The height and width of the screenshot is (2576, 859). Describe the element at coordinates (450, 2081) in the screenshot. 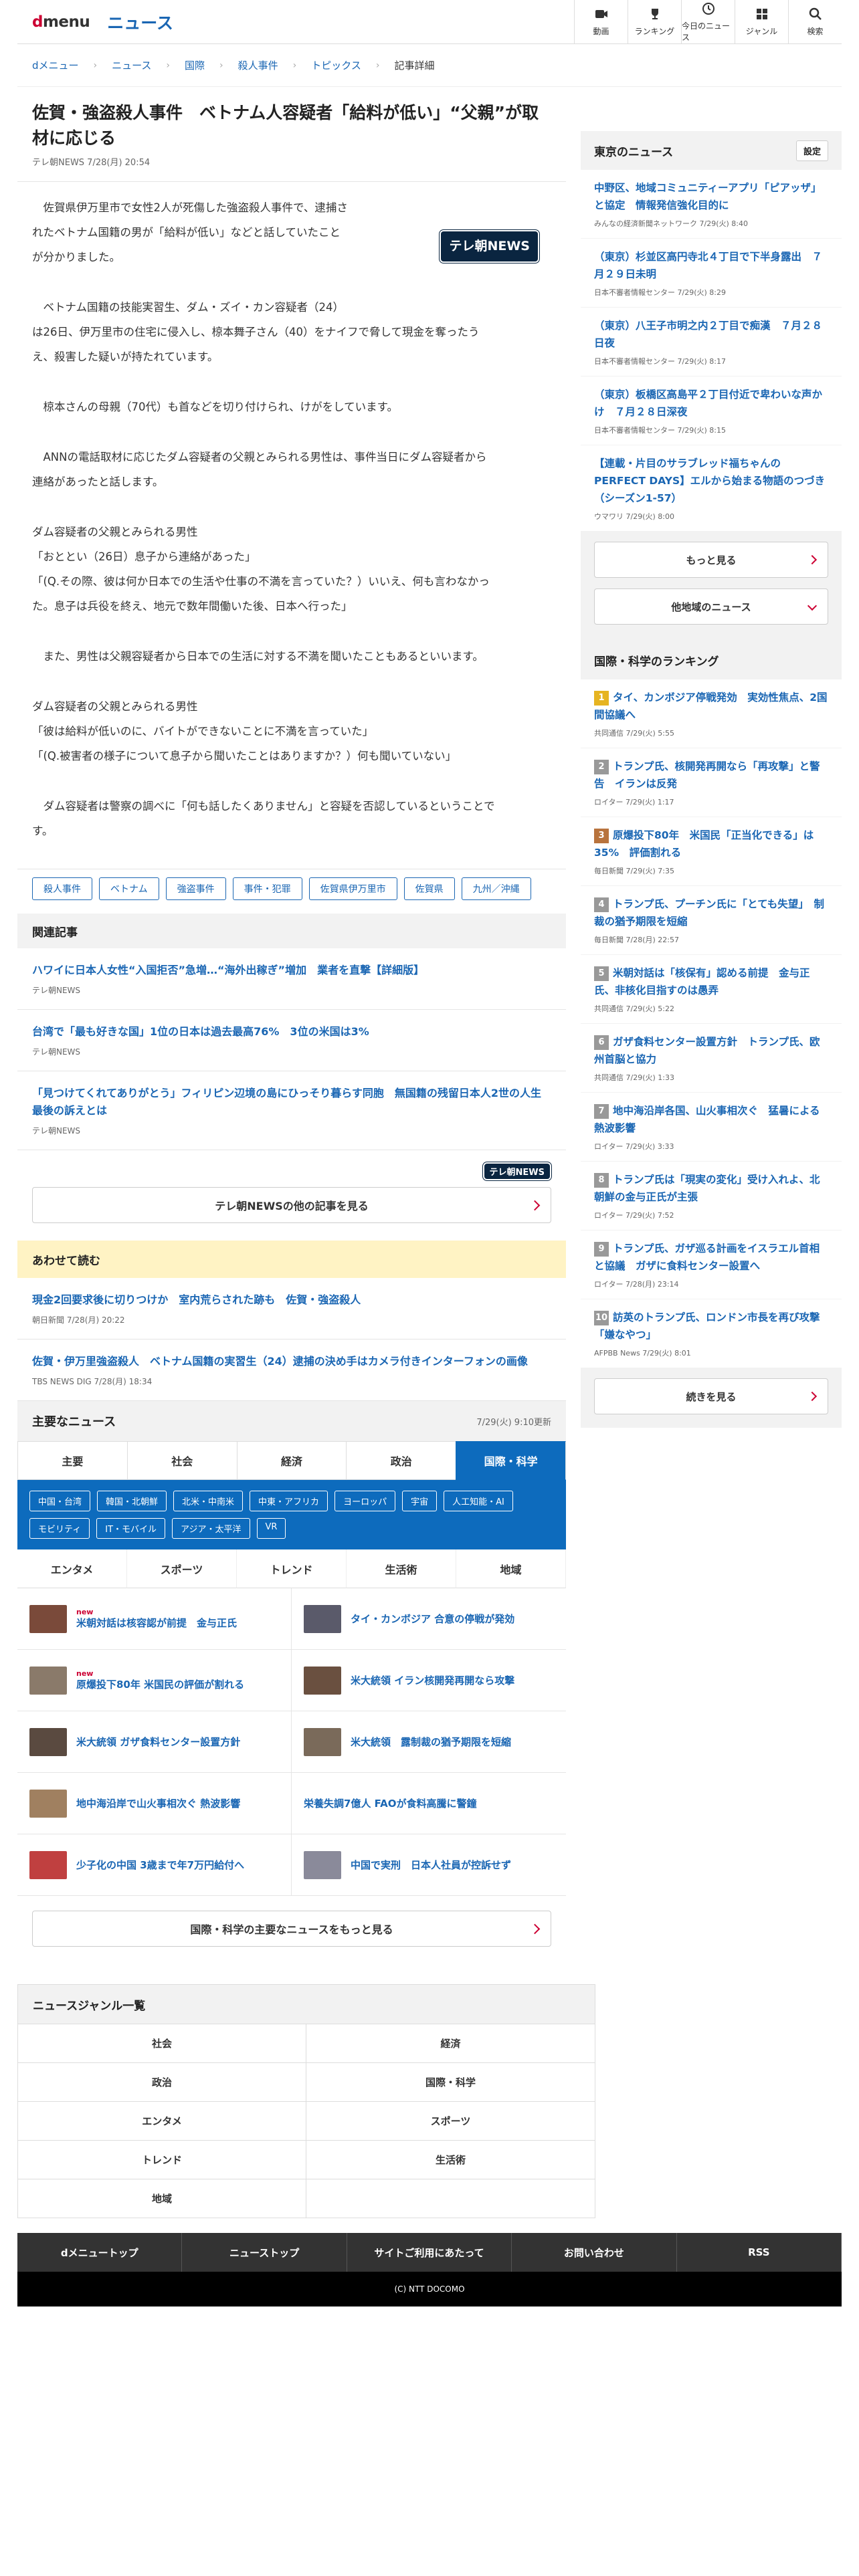

I see `genre-item-3: 国際・科学` at that location.